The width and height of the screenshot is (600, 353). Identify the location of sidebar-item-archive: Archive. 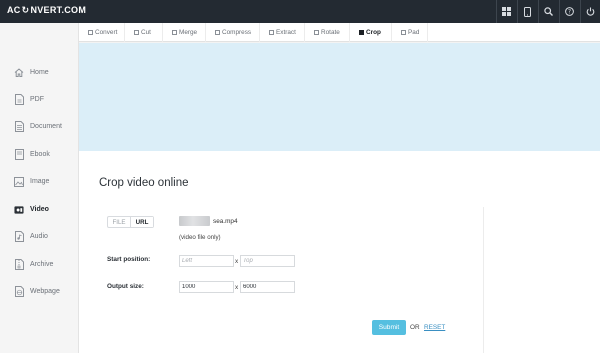
(39, 264).